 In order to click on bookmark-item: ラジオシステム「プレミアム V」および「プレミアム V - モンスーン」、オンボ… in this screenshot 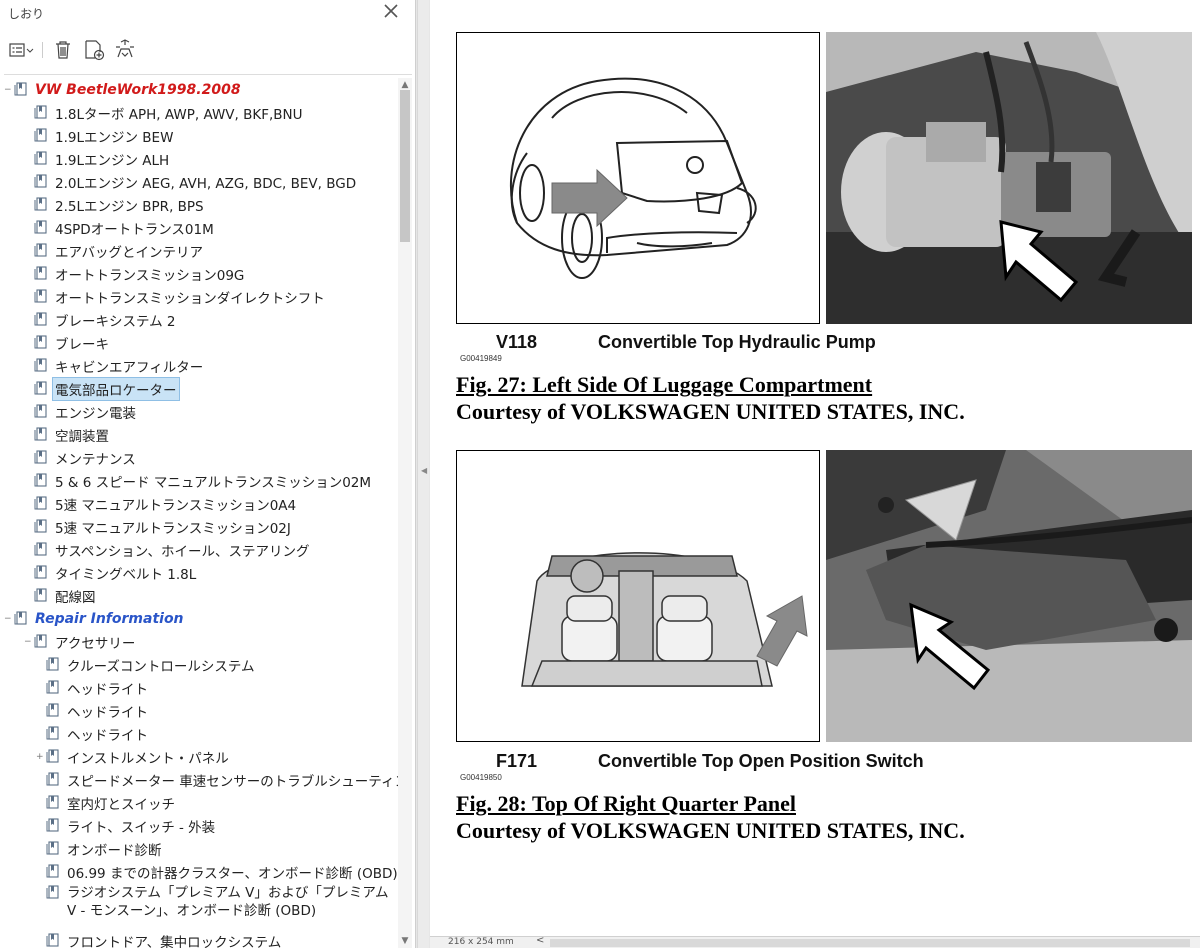, I will do `click(199, 903)`.